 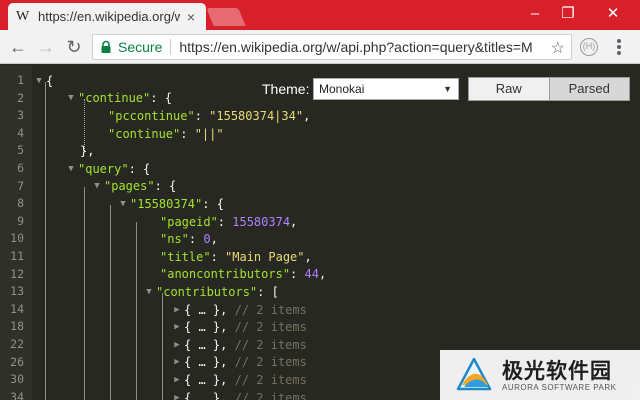 I want to click on back-button: ←, so click(x=18, y=47).